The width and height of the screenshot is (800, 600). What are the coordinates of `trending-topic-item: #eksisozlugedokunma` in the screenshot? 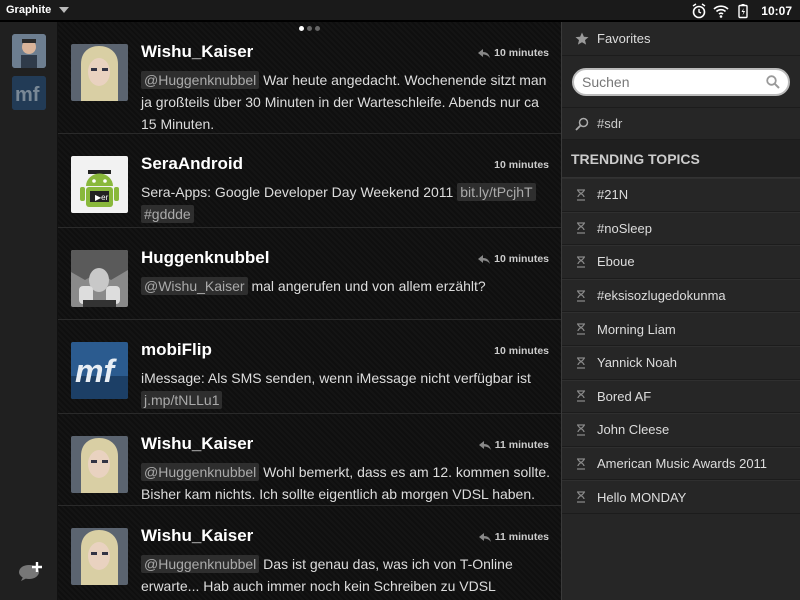 It's located at (681, 295).